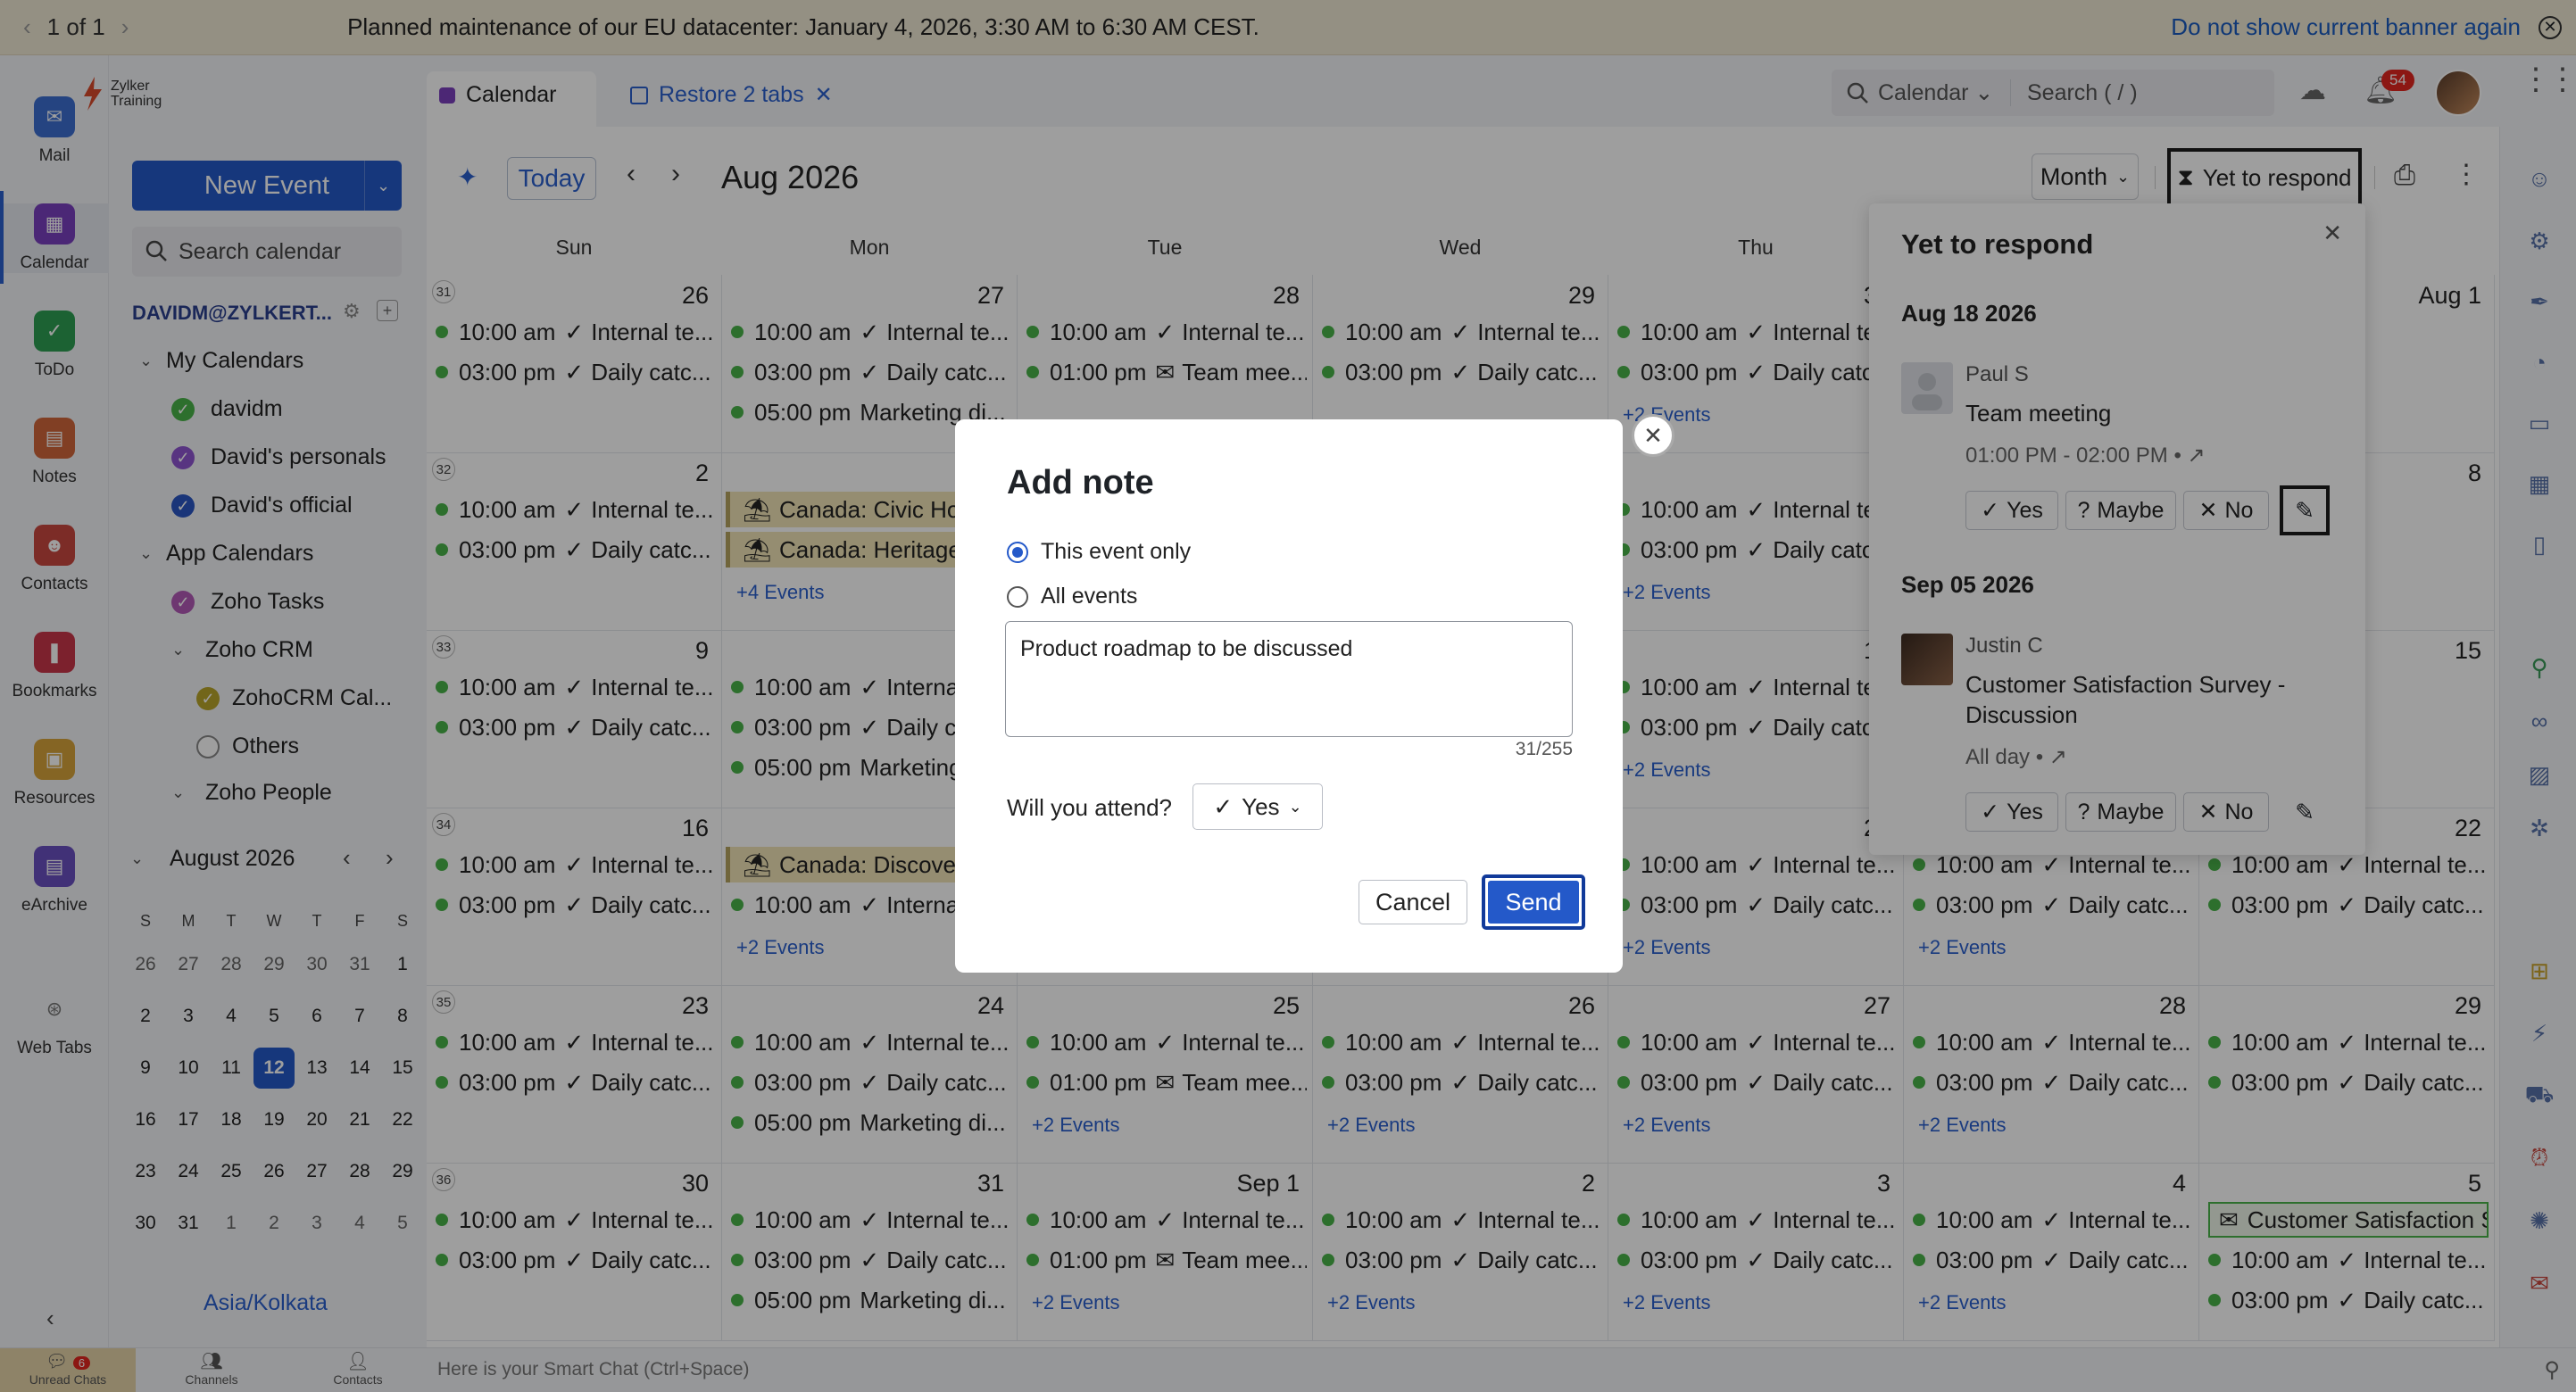  What do you see at coordinates (1289, 679) in the screenshot?
I see `note-textarea: Product roadmap to be discussed` at bounding box center [1289, 679].